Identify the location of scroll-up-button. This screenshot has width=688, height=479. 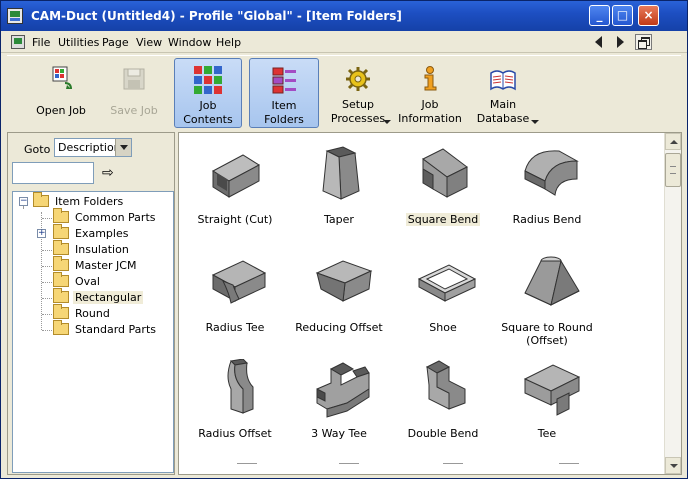
(673, 141).